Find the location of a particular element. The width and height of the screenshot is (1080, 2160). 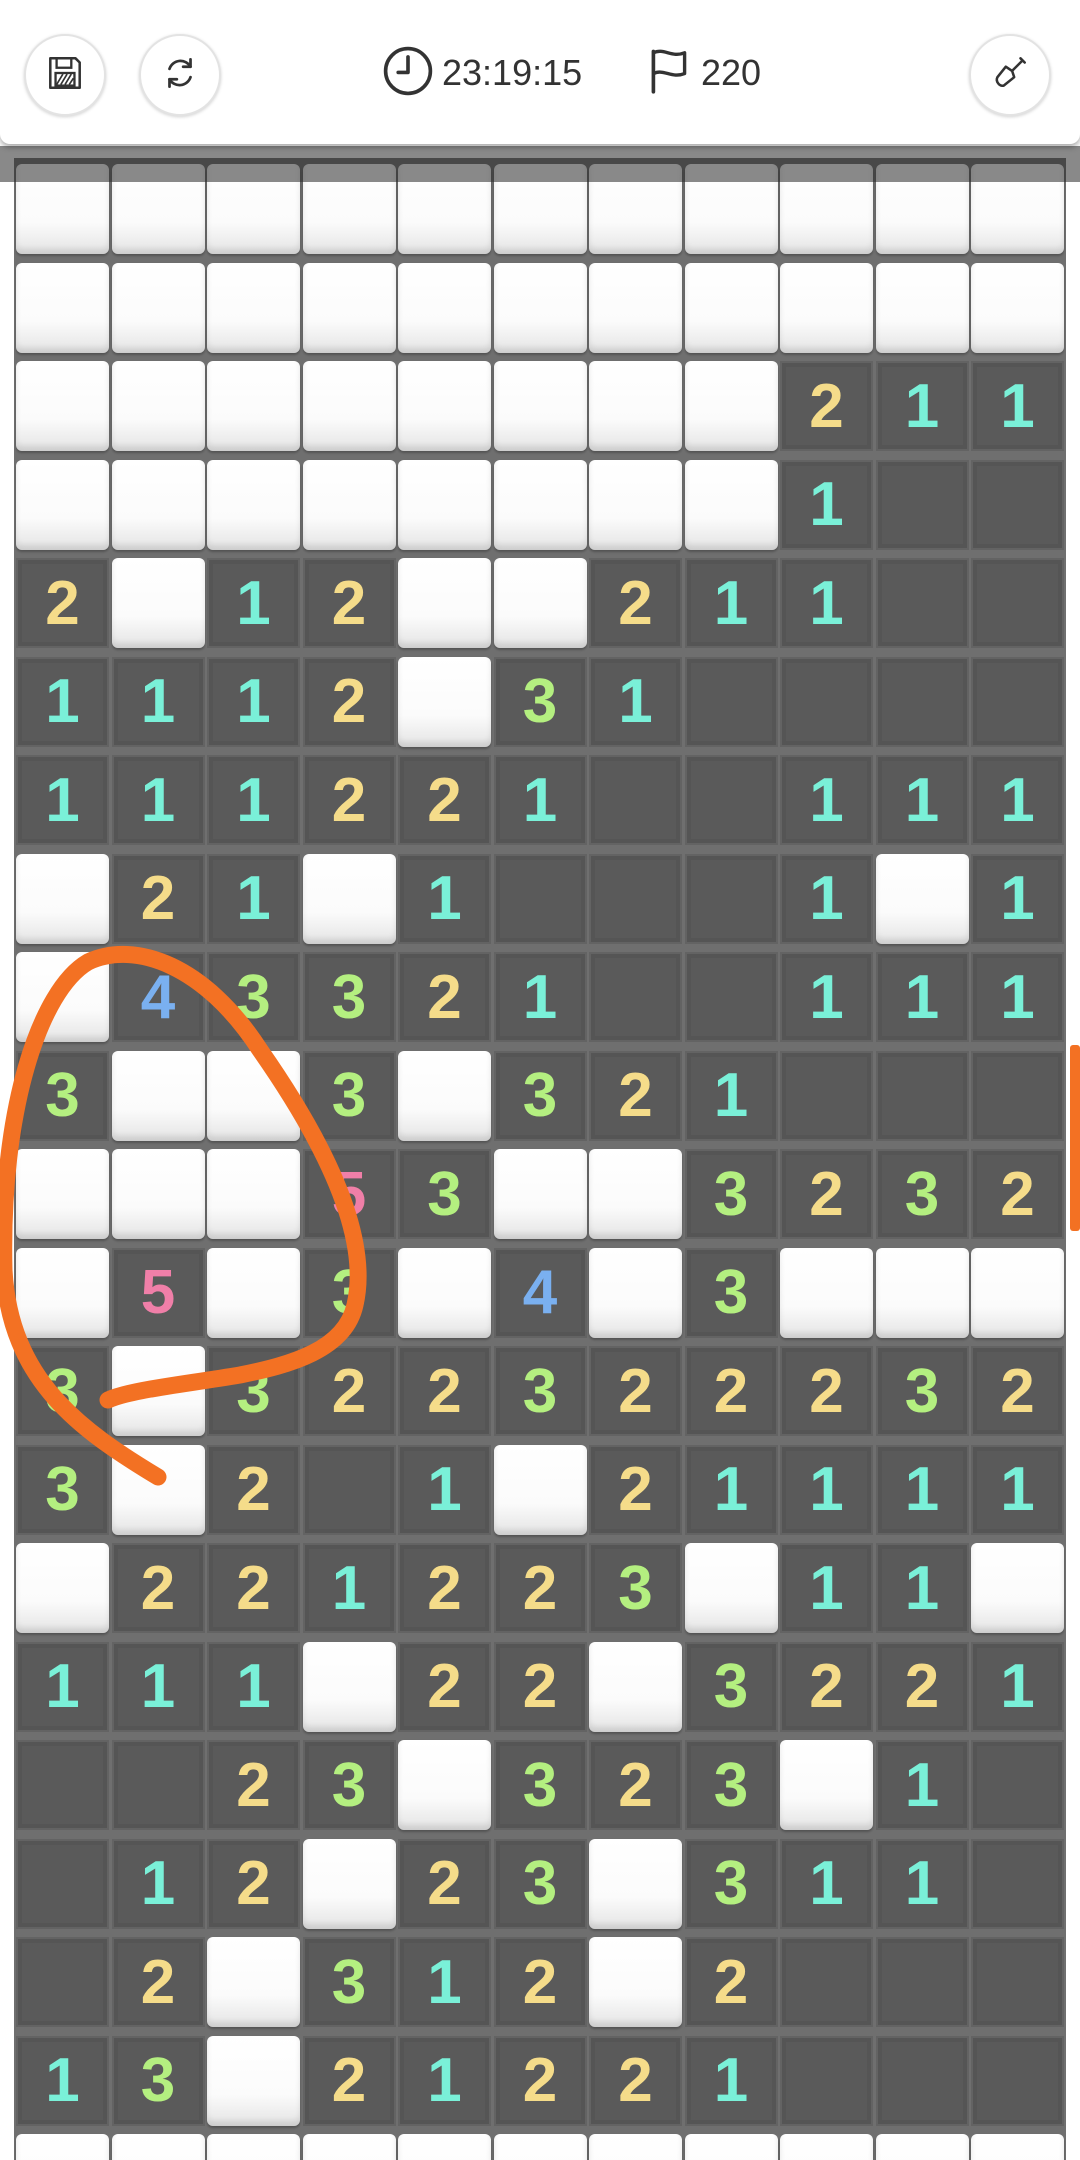

dig-mode-button is located at coordinates (1010, 75).